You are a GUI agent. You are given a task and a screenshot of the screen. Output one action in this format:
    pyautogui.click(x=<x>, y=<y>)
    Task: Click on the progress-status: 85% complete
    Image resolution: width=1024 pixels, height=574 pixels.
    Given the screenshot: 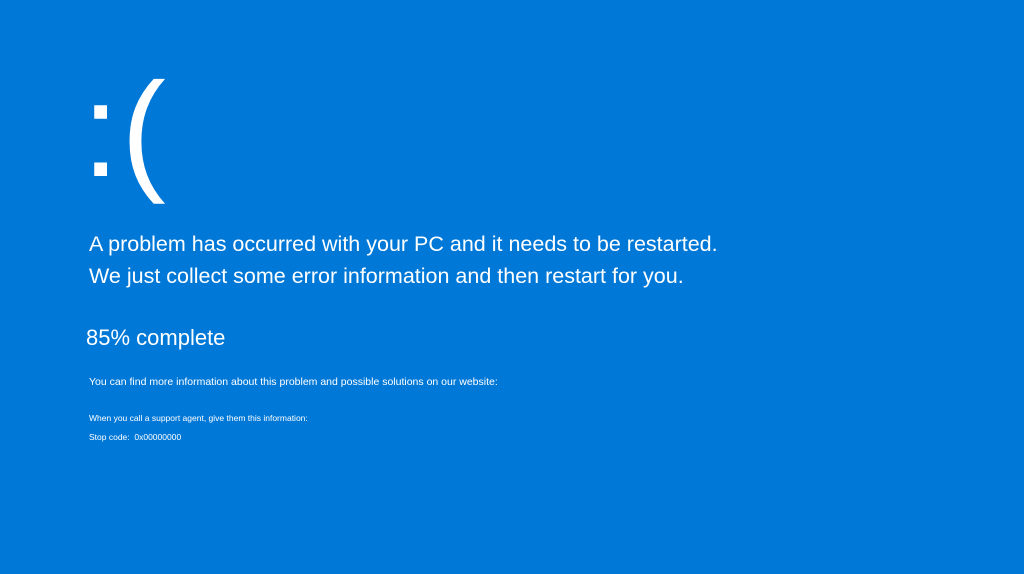 What is the action you would take?
    pyautogui.click(x=156, y=337)
    